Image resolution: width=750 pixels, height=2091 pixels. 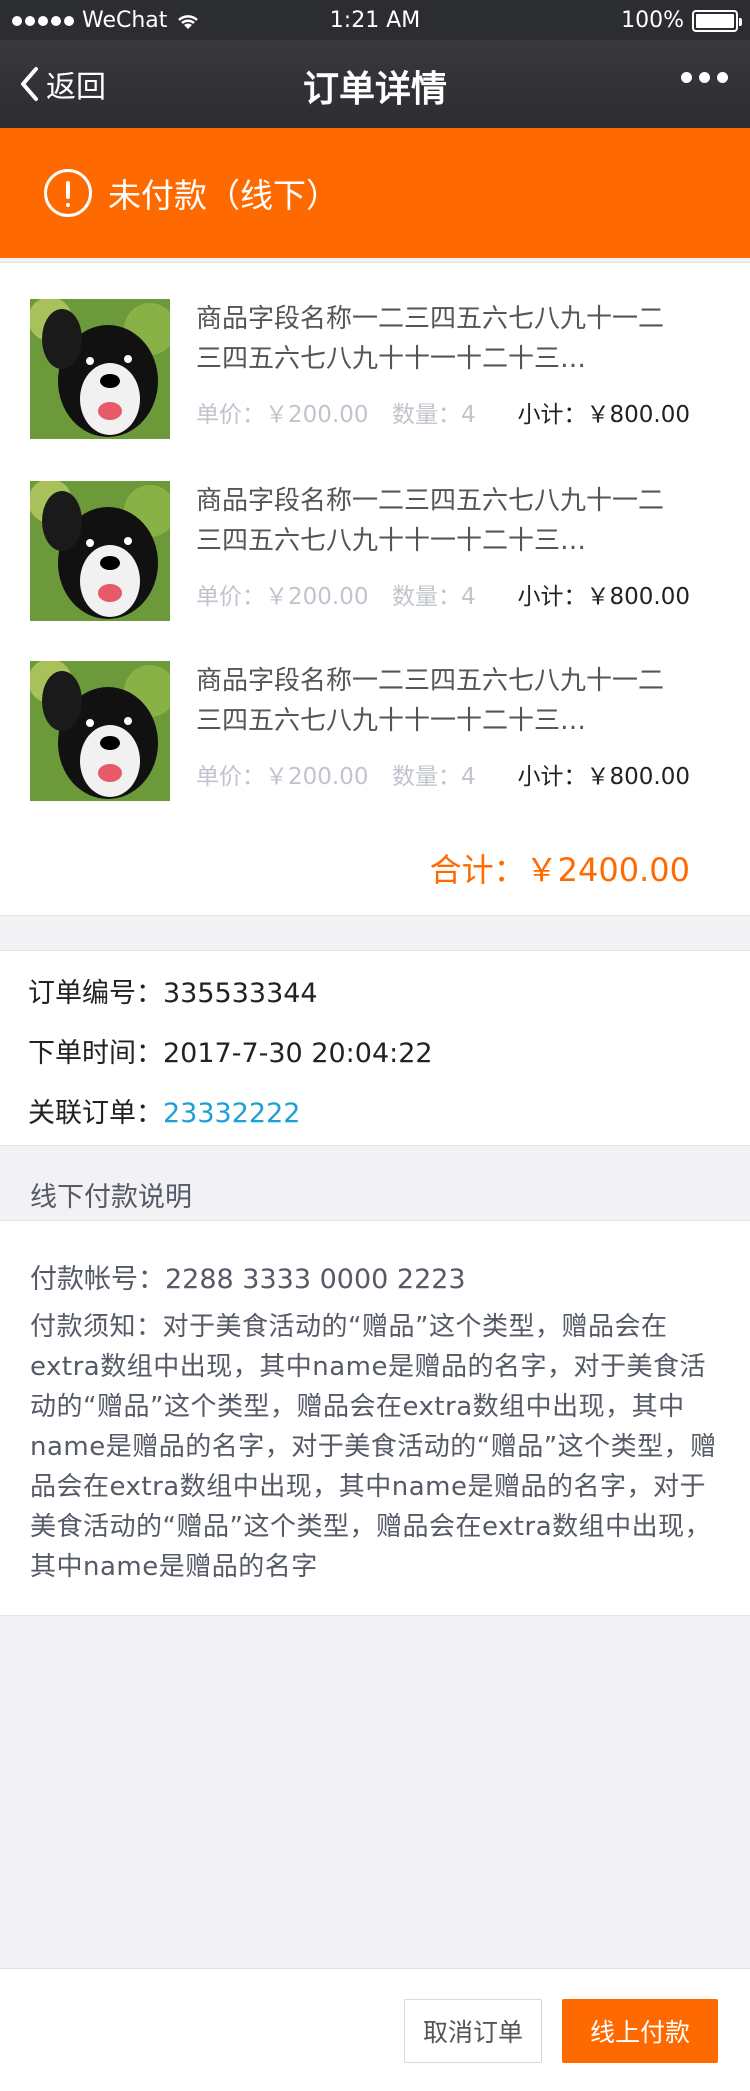 What do you see at coordinates (223, 195) in the screenshot?
I see `order-status-text: 未付款（线下）` at bounding box center [223, 195].